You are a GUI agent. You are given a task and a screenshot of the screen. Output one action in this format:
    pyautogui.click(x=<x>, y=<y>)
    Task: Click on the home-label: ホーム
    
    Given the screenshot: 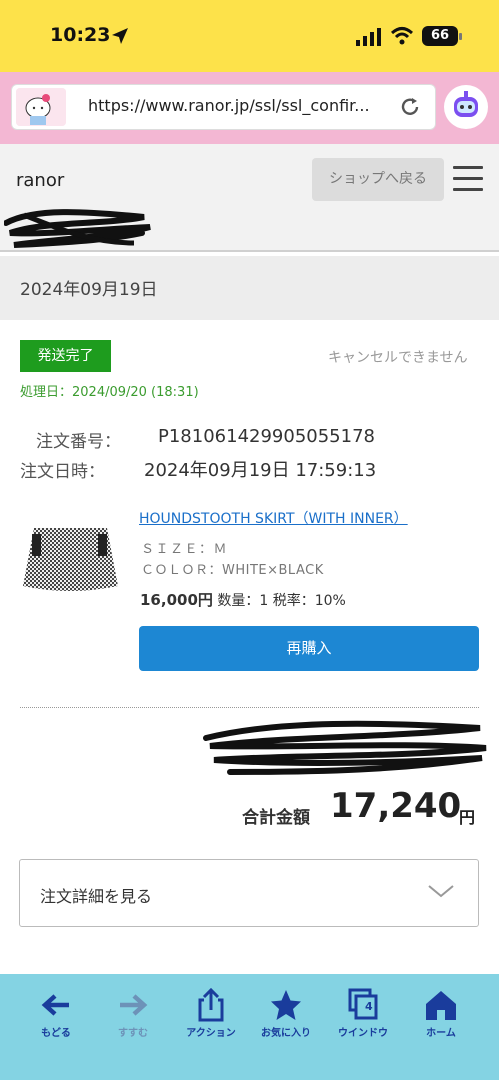 What is the action you would take?
    pyautogui.click(x=441, y=1033)
    